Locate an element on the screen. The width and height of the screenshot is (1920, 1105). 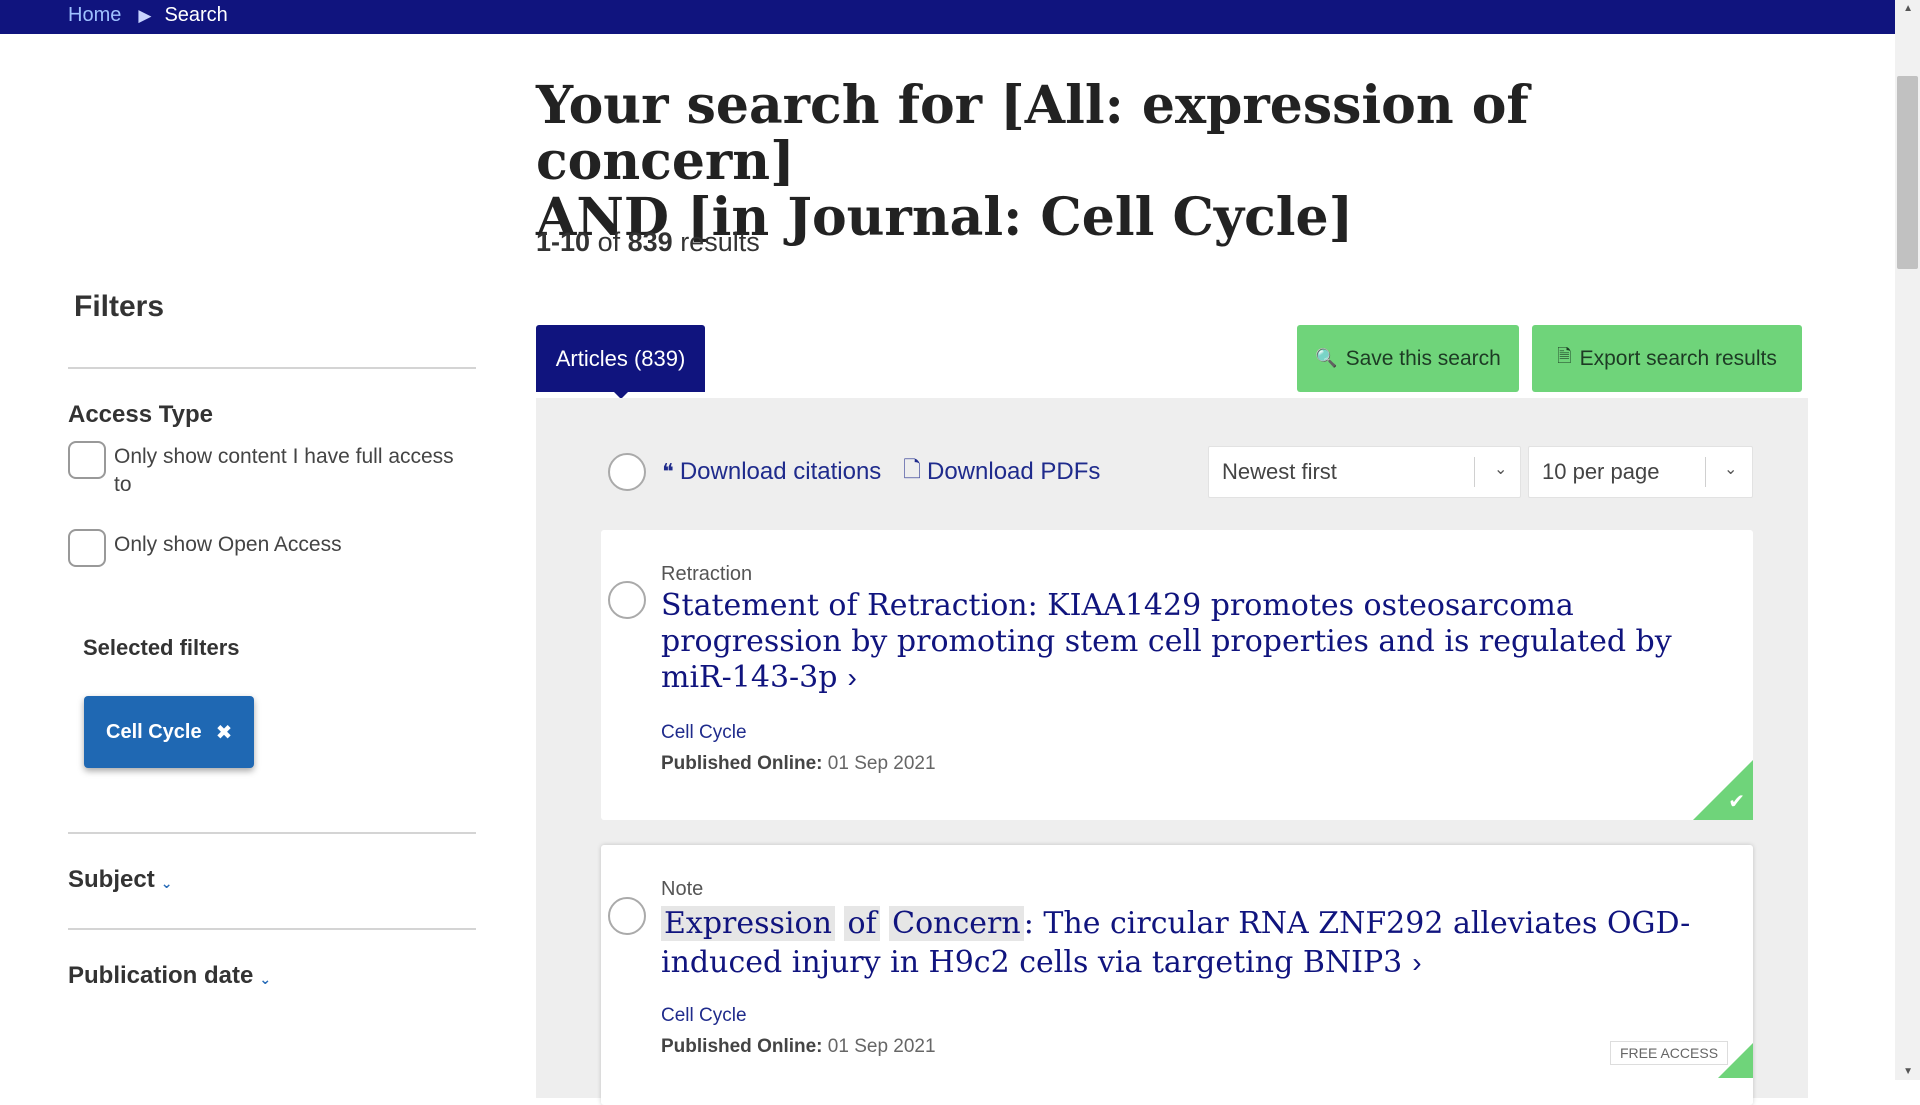
sort-select: Newest first ⌄ is located at coordinates (1364, 472).